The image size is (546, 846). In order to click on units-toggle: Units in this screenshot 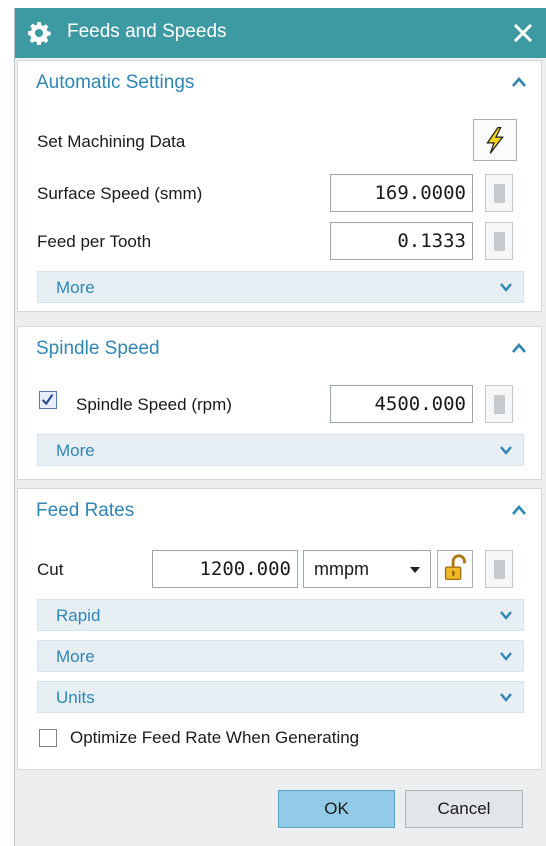, I will do `click(280, 697)`.